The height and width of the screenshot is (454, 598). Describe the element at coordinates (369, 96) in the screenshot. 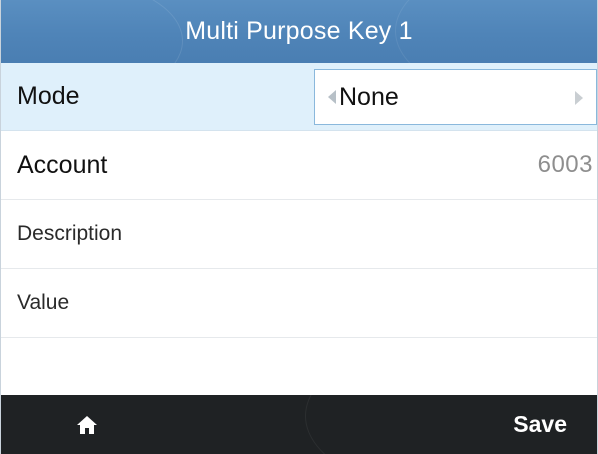

I see `mode-value: None` at that location.